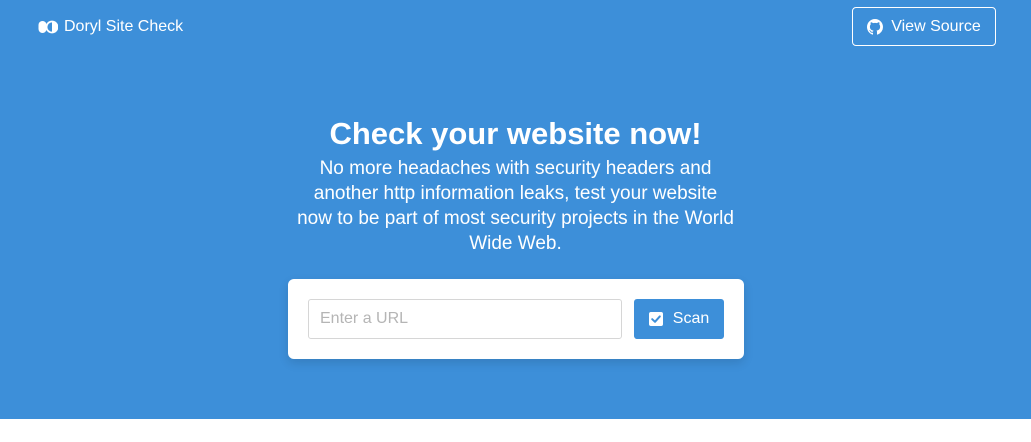  I want to click on navbar: Doryl Site Check View Source, so click(515, 27).